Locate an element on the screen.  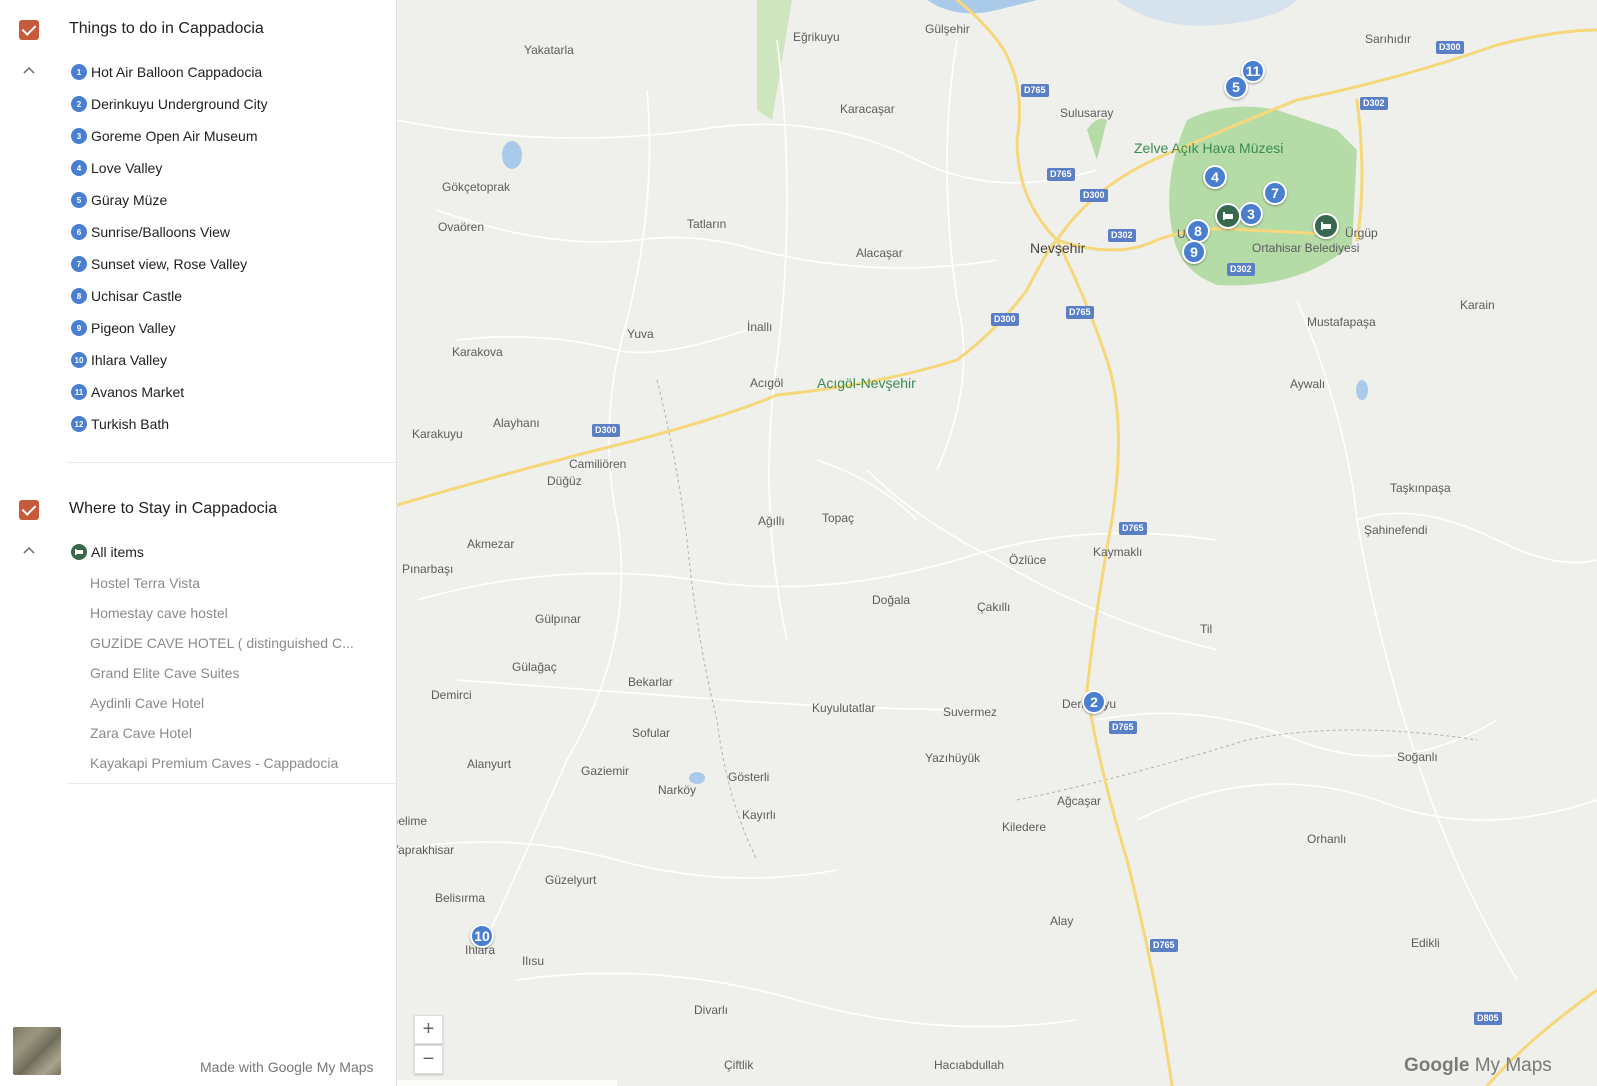
place-label: Narköy is located at coordinates (677, 790).